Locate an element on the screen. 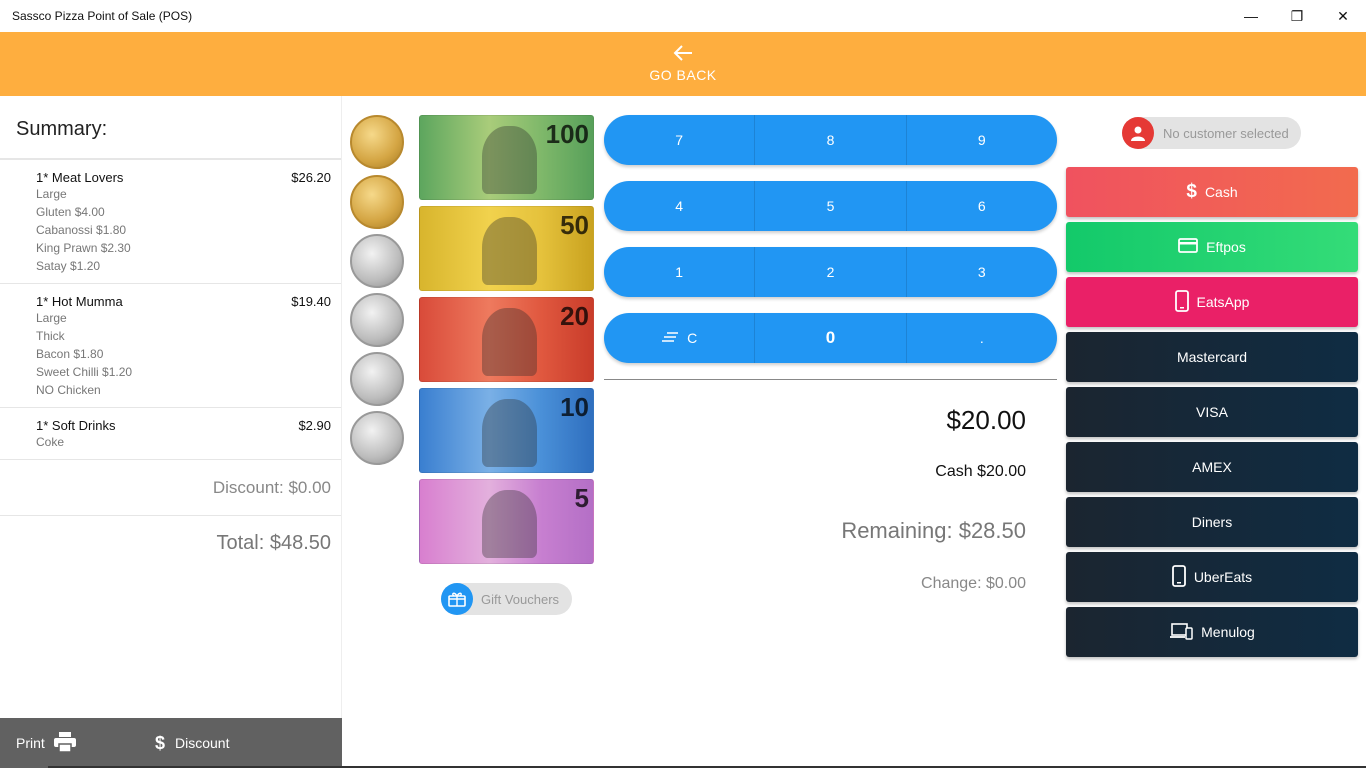  coin-2-dollar is located at coordinates (377, 142).